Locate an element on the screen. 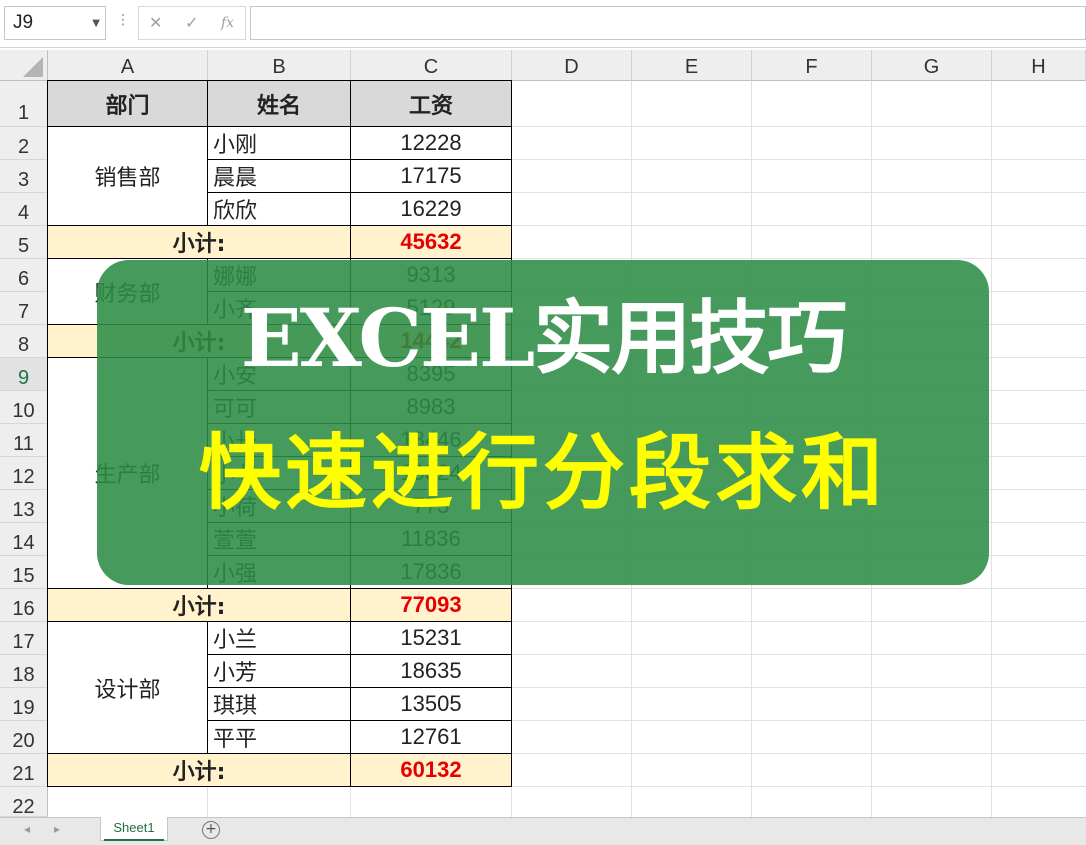 This screenshot has height=845, width=1086. chevron-down-icon: ▼ is located at coordinates (96, 23).